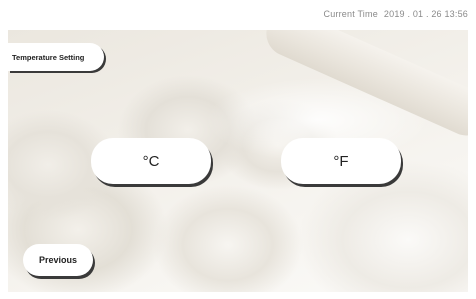 This screenshot has height=299, width=476. I want to click on fahrenheit-button-label: °F, so click(341, 161).